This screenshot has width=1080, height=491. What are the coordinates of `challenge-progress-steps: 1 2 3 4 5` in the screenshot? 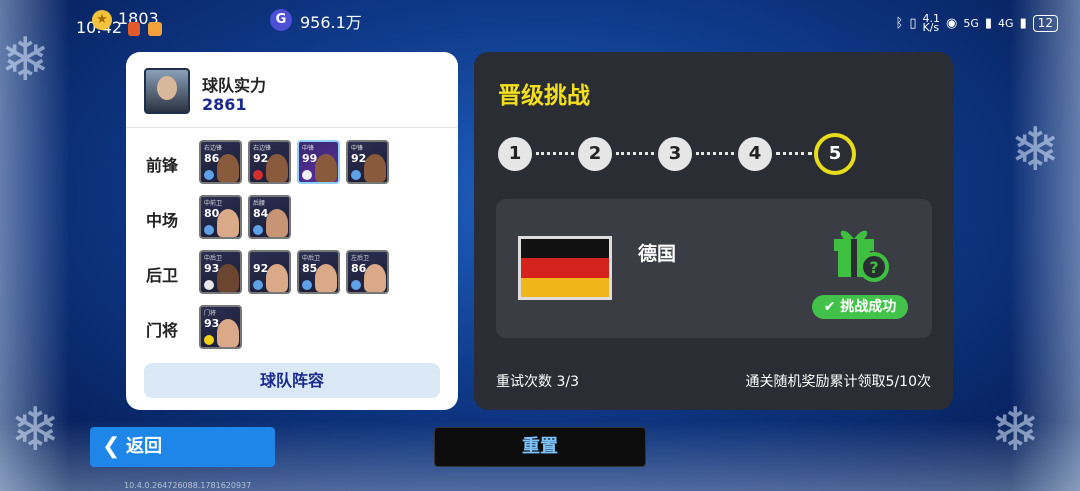 It's located at (678, 154).